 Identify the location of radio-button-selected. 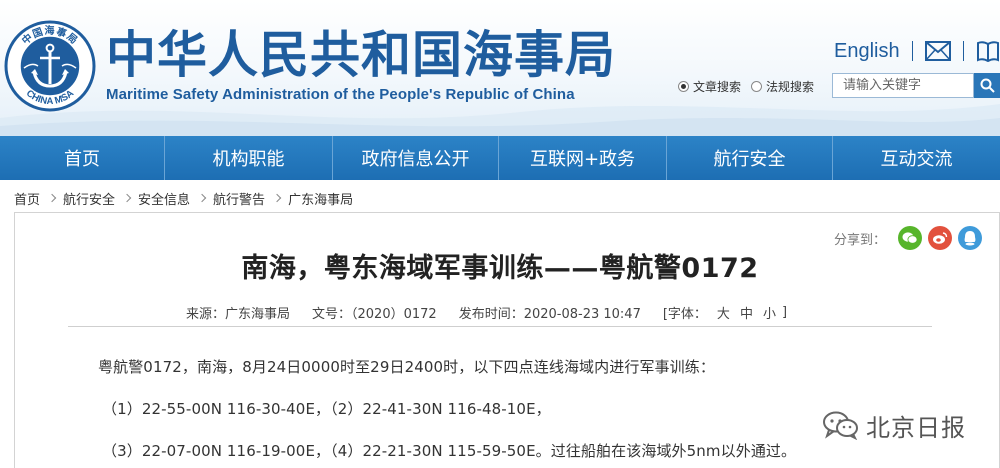
(683, 86).